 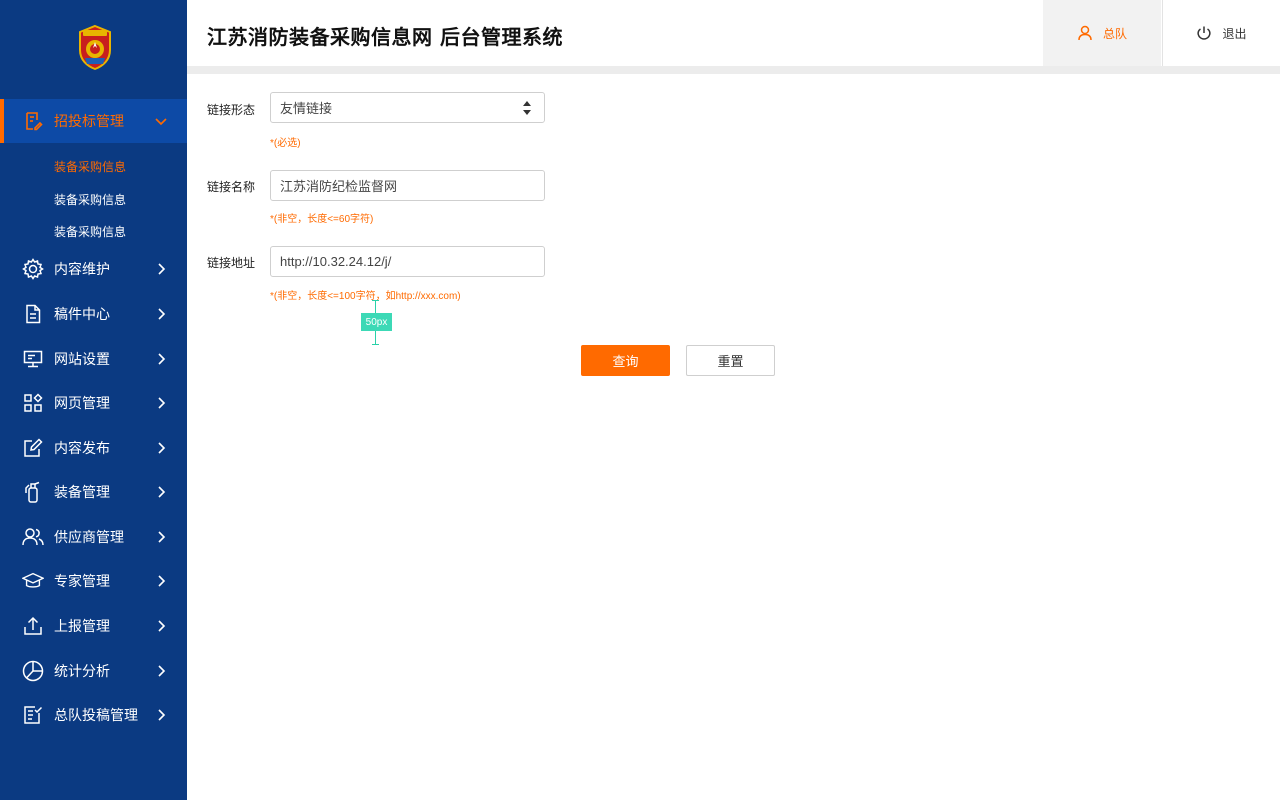 I want to click on user-account-button: 总队, so click(x=1102, y=33).